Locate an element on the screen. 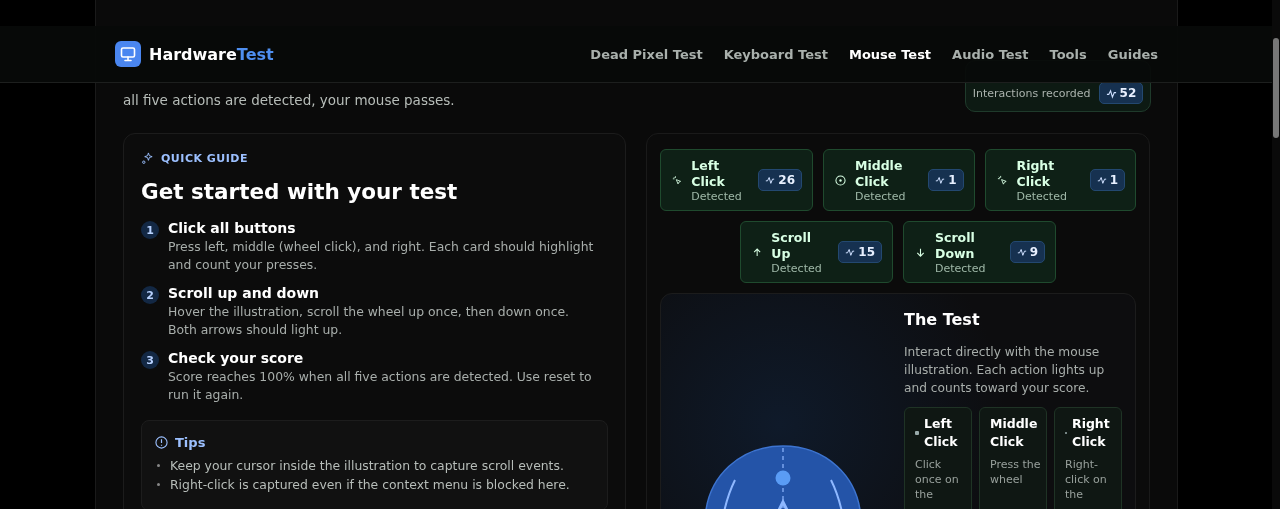 The image size is (1280, 509). action-card: Left Click Detected 26 is located at coordinates (736, 180).